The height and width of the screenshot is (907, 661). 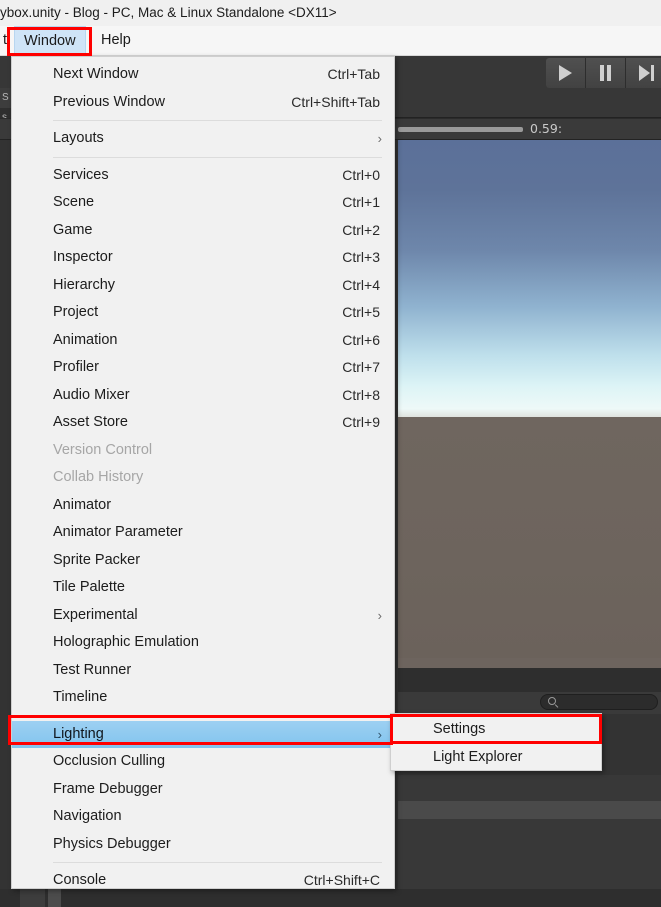 What do you see at coordinates (361, 174) in the screenshot?
I see `menu-item-shortcut: Ctrl+0` at bounding box center [361, 174].